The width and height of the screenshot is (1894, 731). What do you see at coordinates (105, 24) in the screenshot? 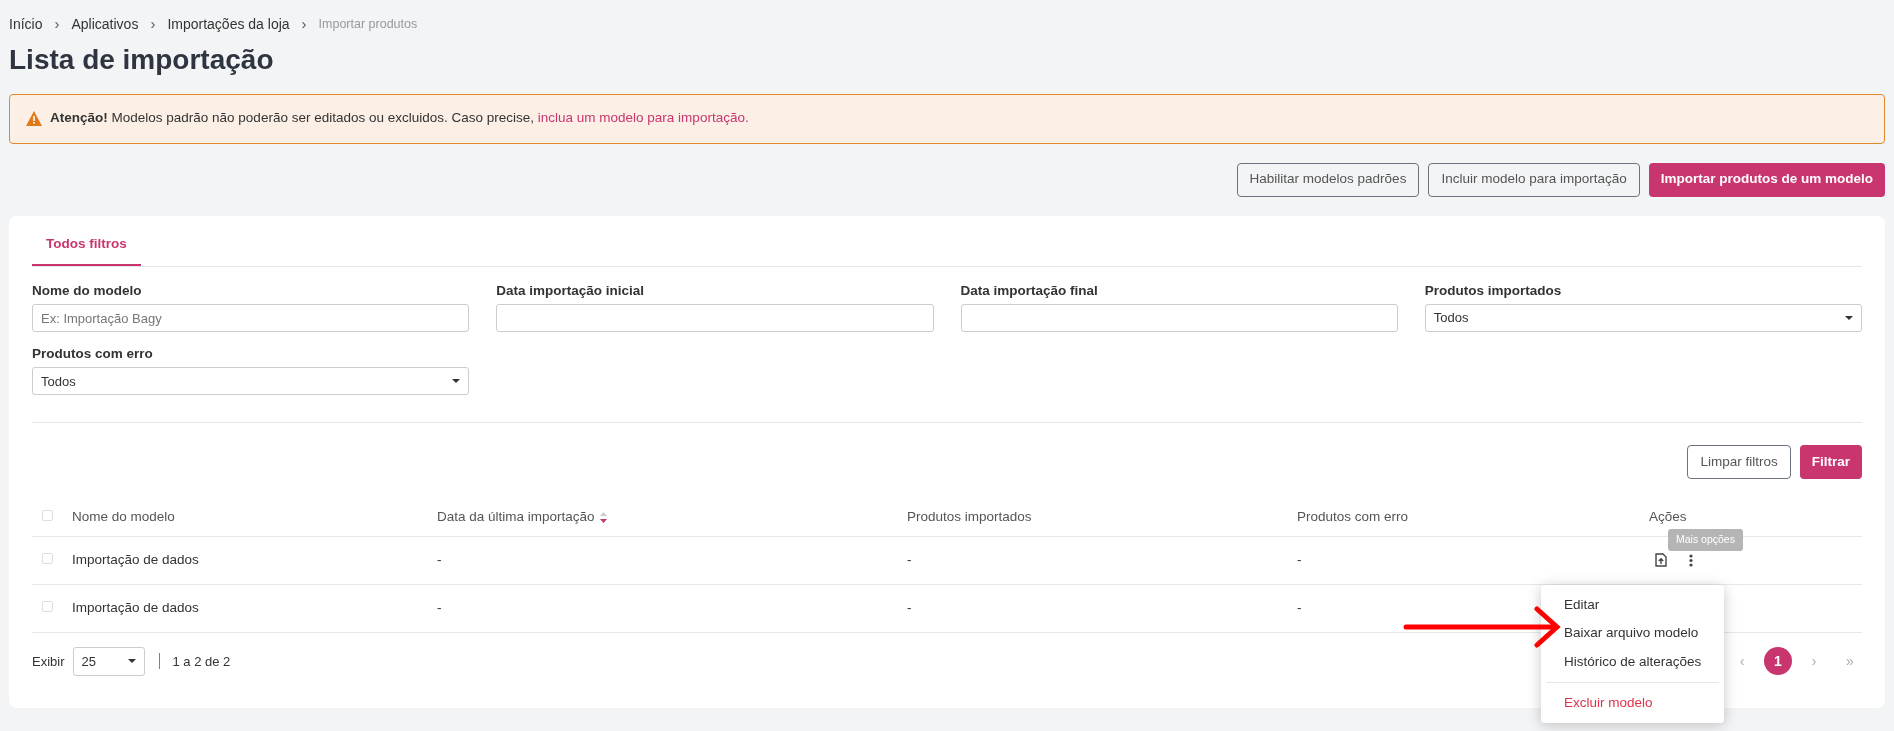
I see `breadcrumb-link: Aplicativos` at bounding box center [105, 24].